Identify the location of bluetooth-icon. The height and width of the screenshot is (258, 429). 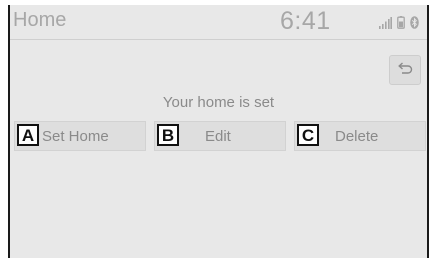
(414, 22).